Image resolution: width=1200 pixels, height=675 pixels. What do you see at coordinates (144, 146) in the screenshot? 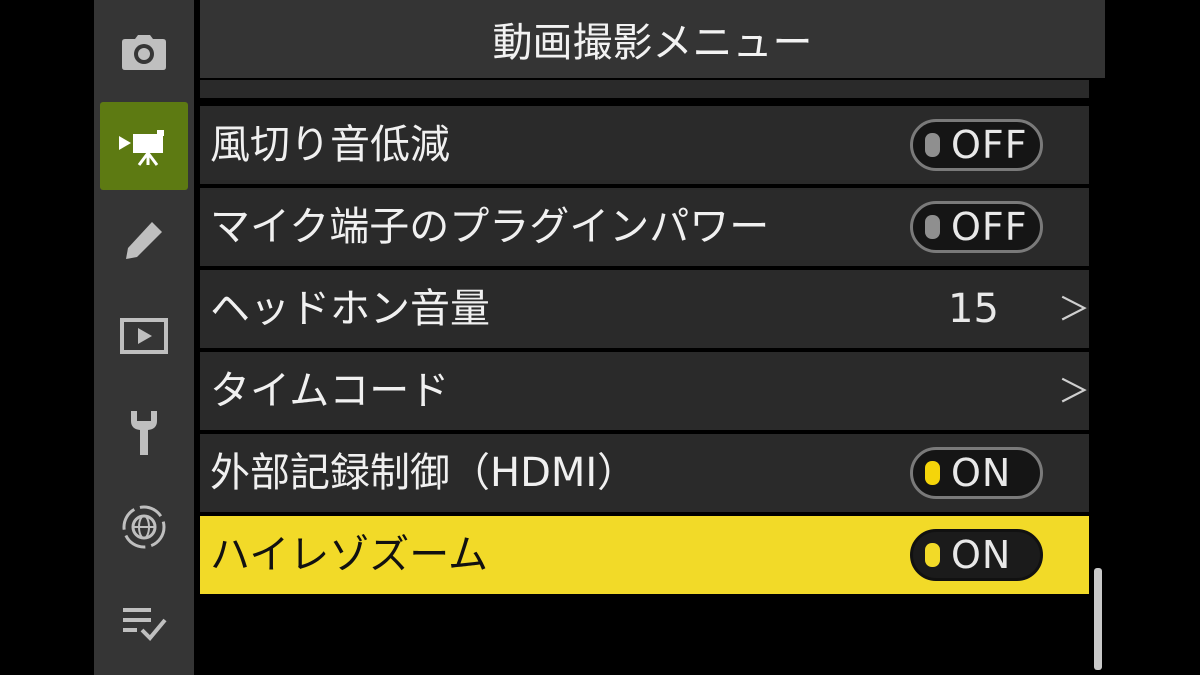
I see `movie-camera-icon` at bounding box center [144, 146].